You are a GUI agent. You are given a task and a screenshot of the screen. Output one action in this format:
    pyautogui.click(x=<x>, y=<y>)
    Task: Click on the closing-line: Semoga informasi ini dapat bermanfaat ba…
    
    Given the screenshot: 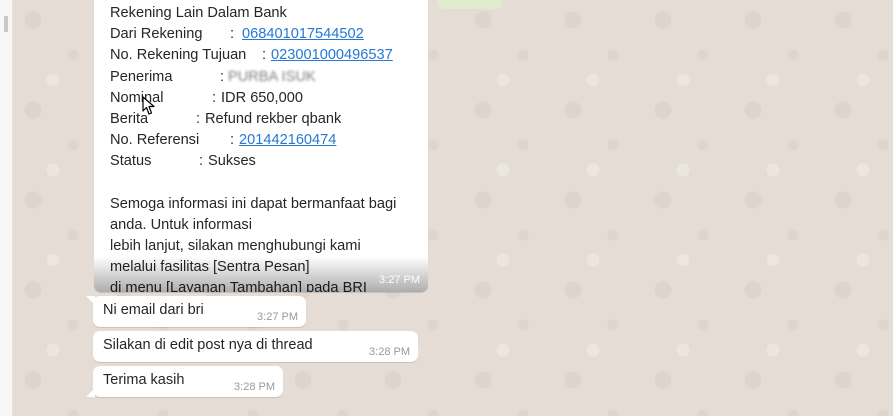 What is the action you would take?
    pyautogui.click(x=253, y=203)
    